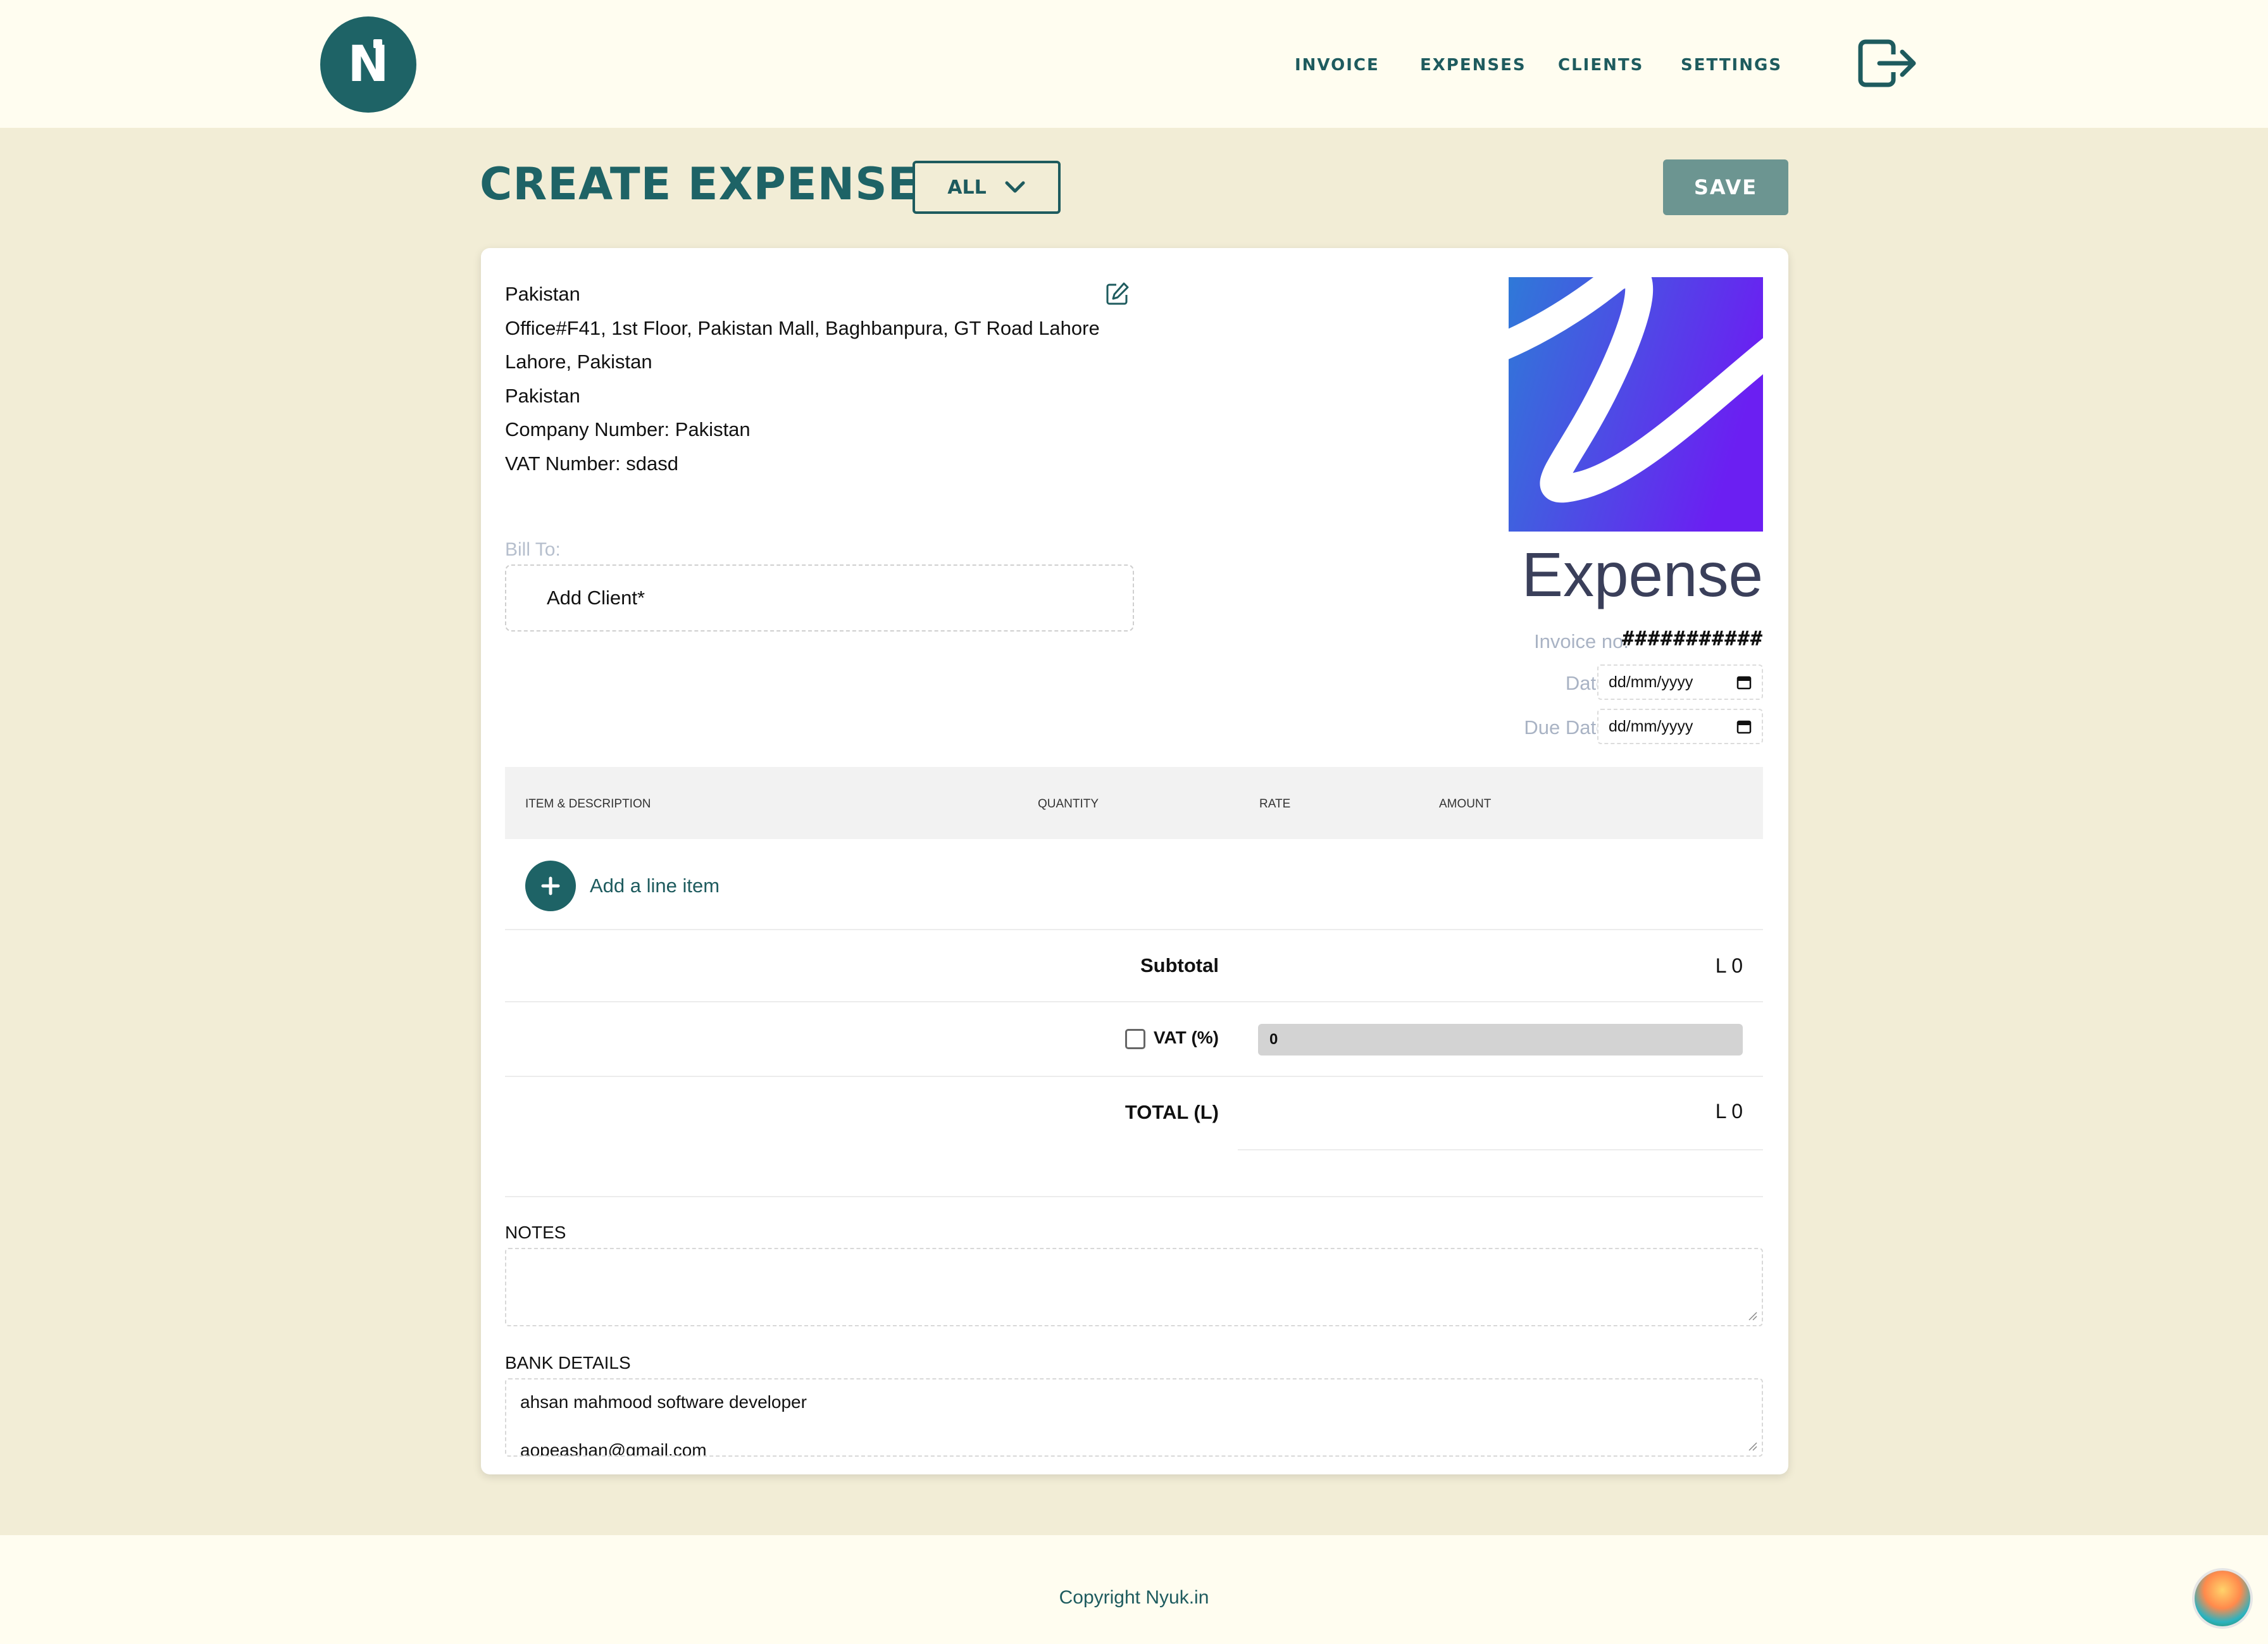 The height and width of the screenshot is (1644, 2268). What do you see at coordinates (1134, 1597) in the screenshot?
I see `copyright-text: Copyright Nyuk.in` at bounding box center [1134, 1597].